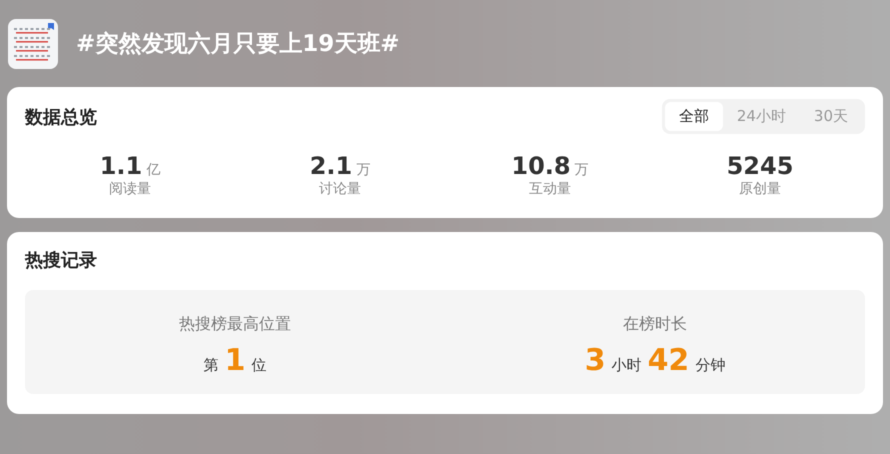 The image size is (890, 454). Describe the element at coordinates (238, 44) in the screenshot. I see `topic-title: #突然发现六月只要上19天班#` at that location.